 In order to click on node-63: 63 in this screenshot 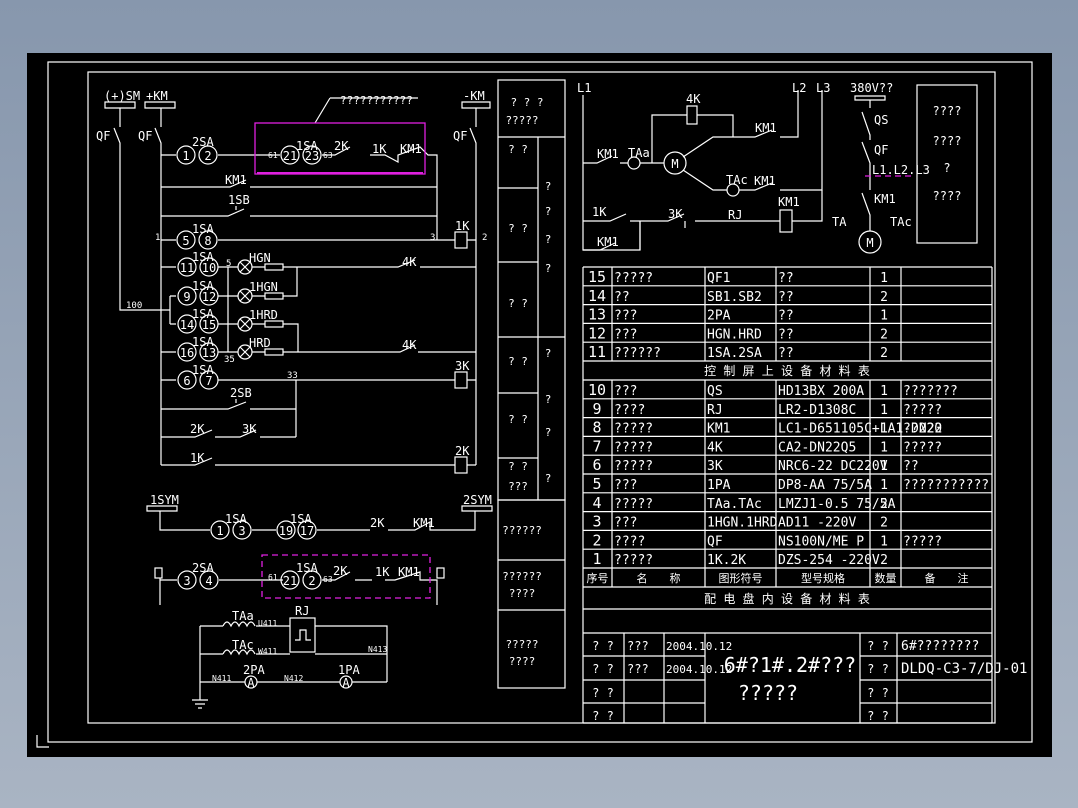, I will do `click(328, 579)`.